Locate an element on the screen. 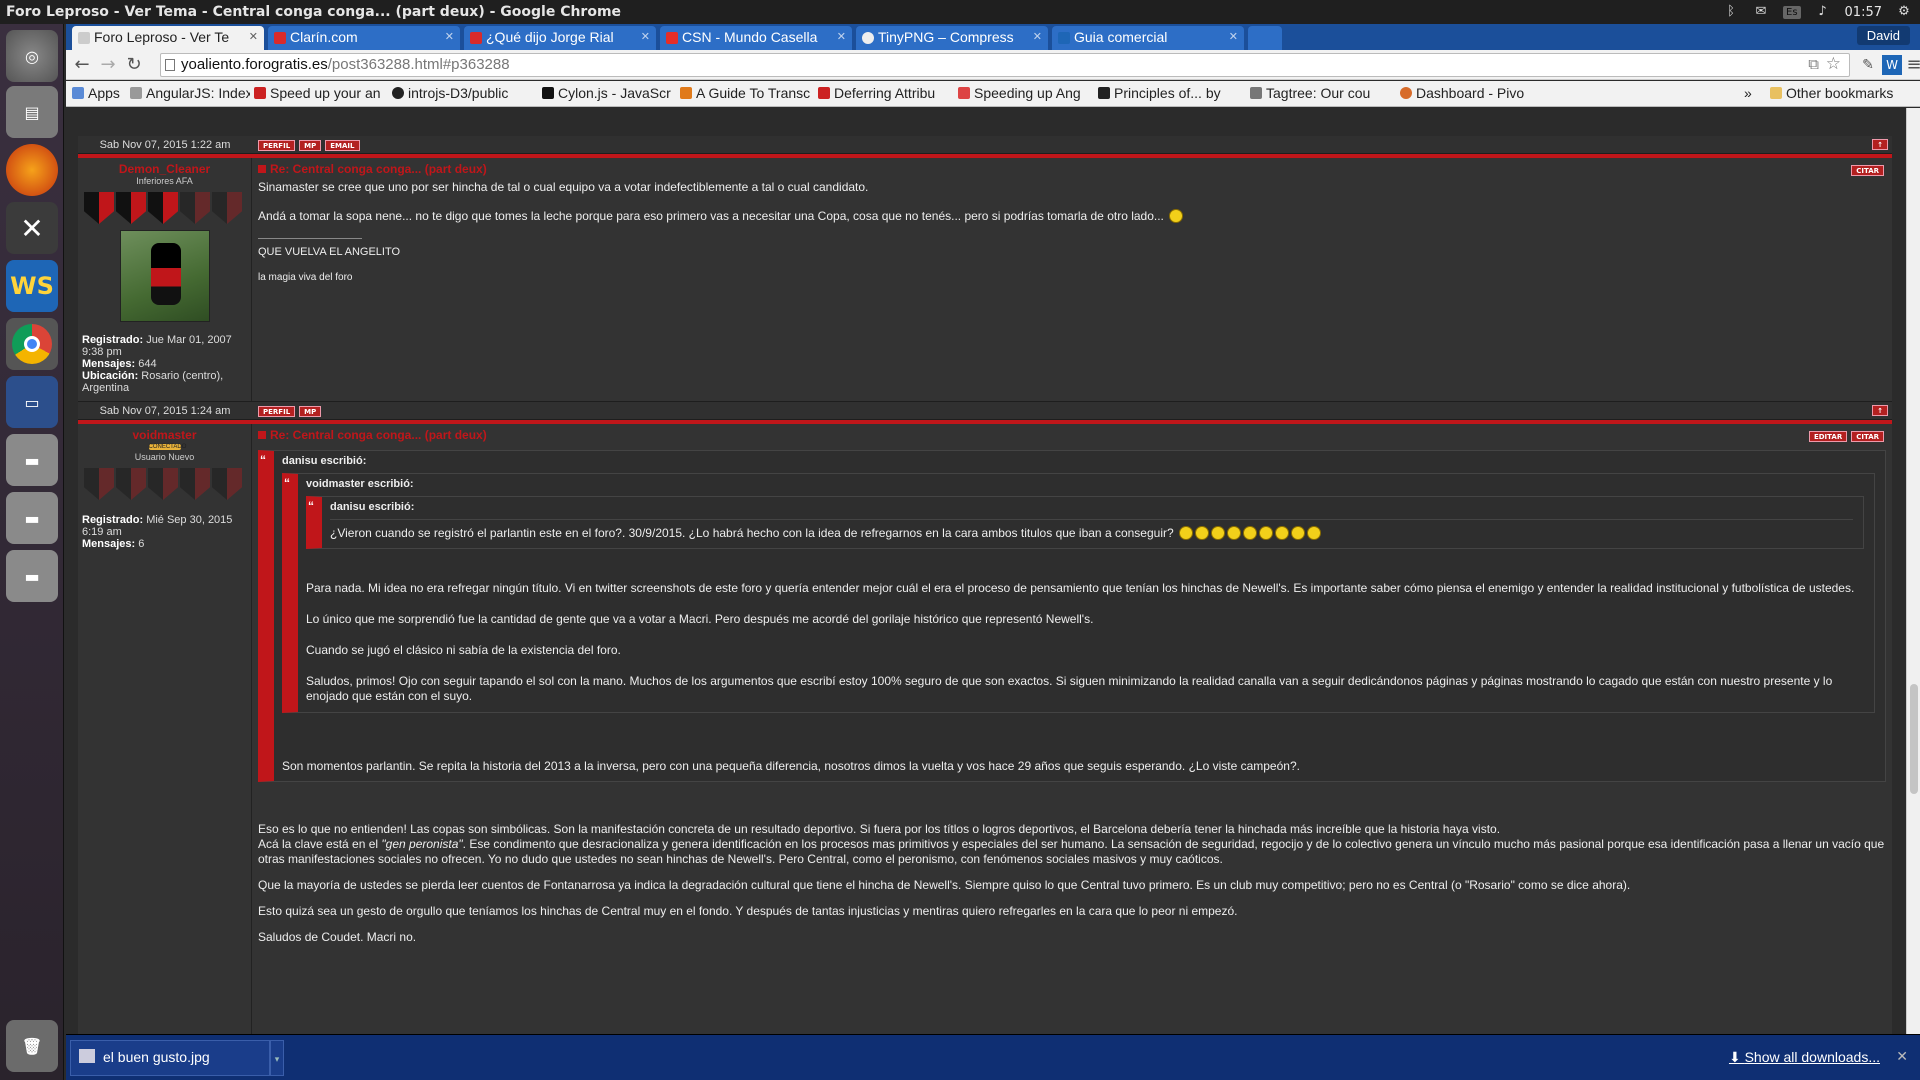  webstorm-icon: WS is located at coordinates (32, 286).